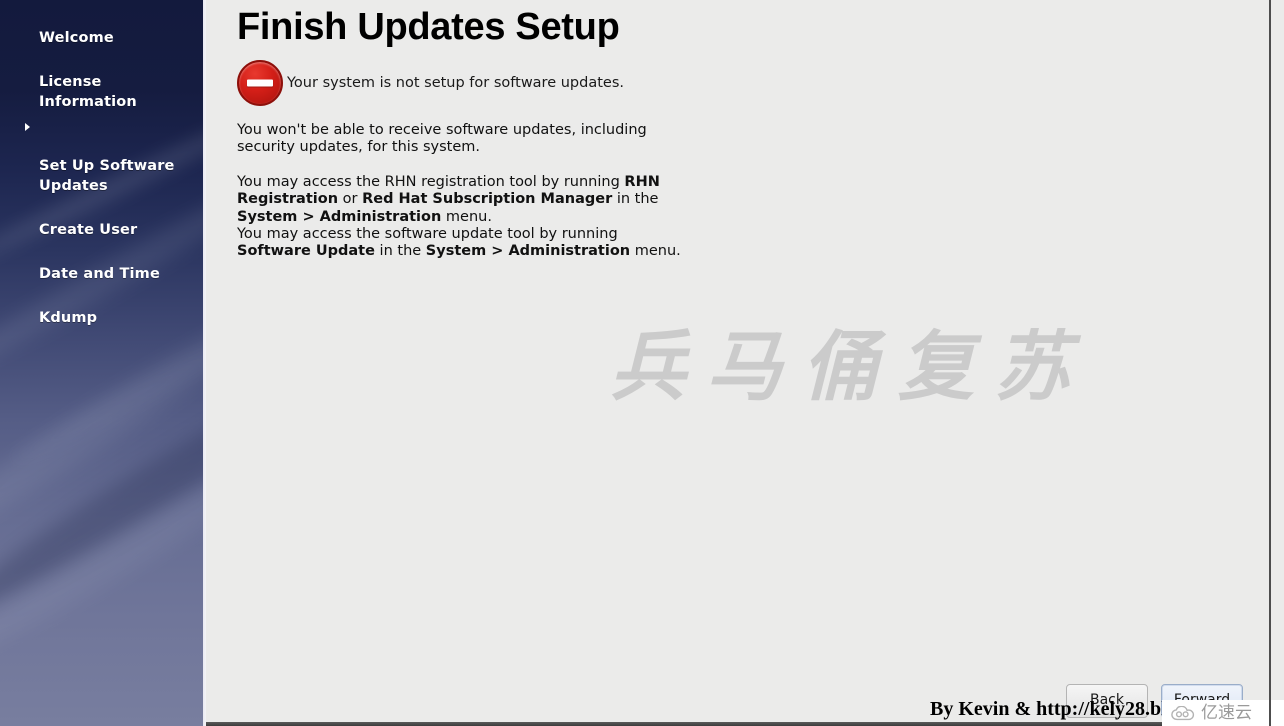 The height and width of the screenshot is (726, 1284). What do you see at coordinates (88, 92) in the screenshot?
I see `sidebar-item-label: License Information` at bounding box center [88, 92].